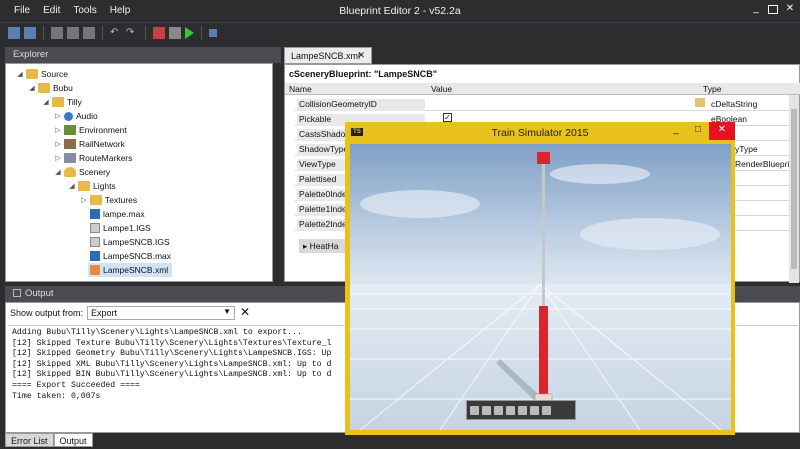 Image resolution: width=800 pixels, height=449 pixels. Describe the element at coordinates (93, 158) in the screenshot. I see `tree-item-routemarkers: ▷ RouteMarkers` at that location.